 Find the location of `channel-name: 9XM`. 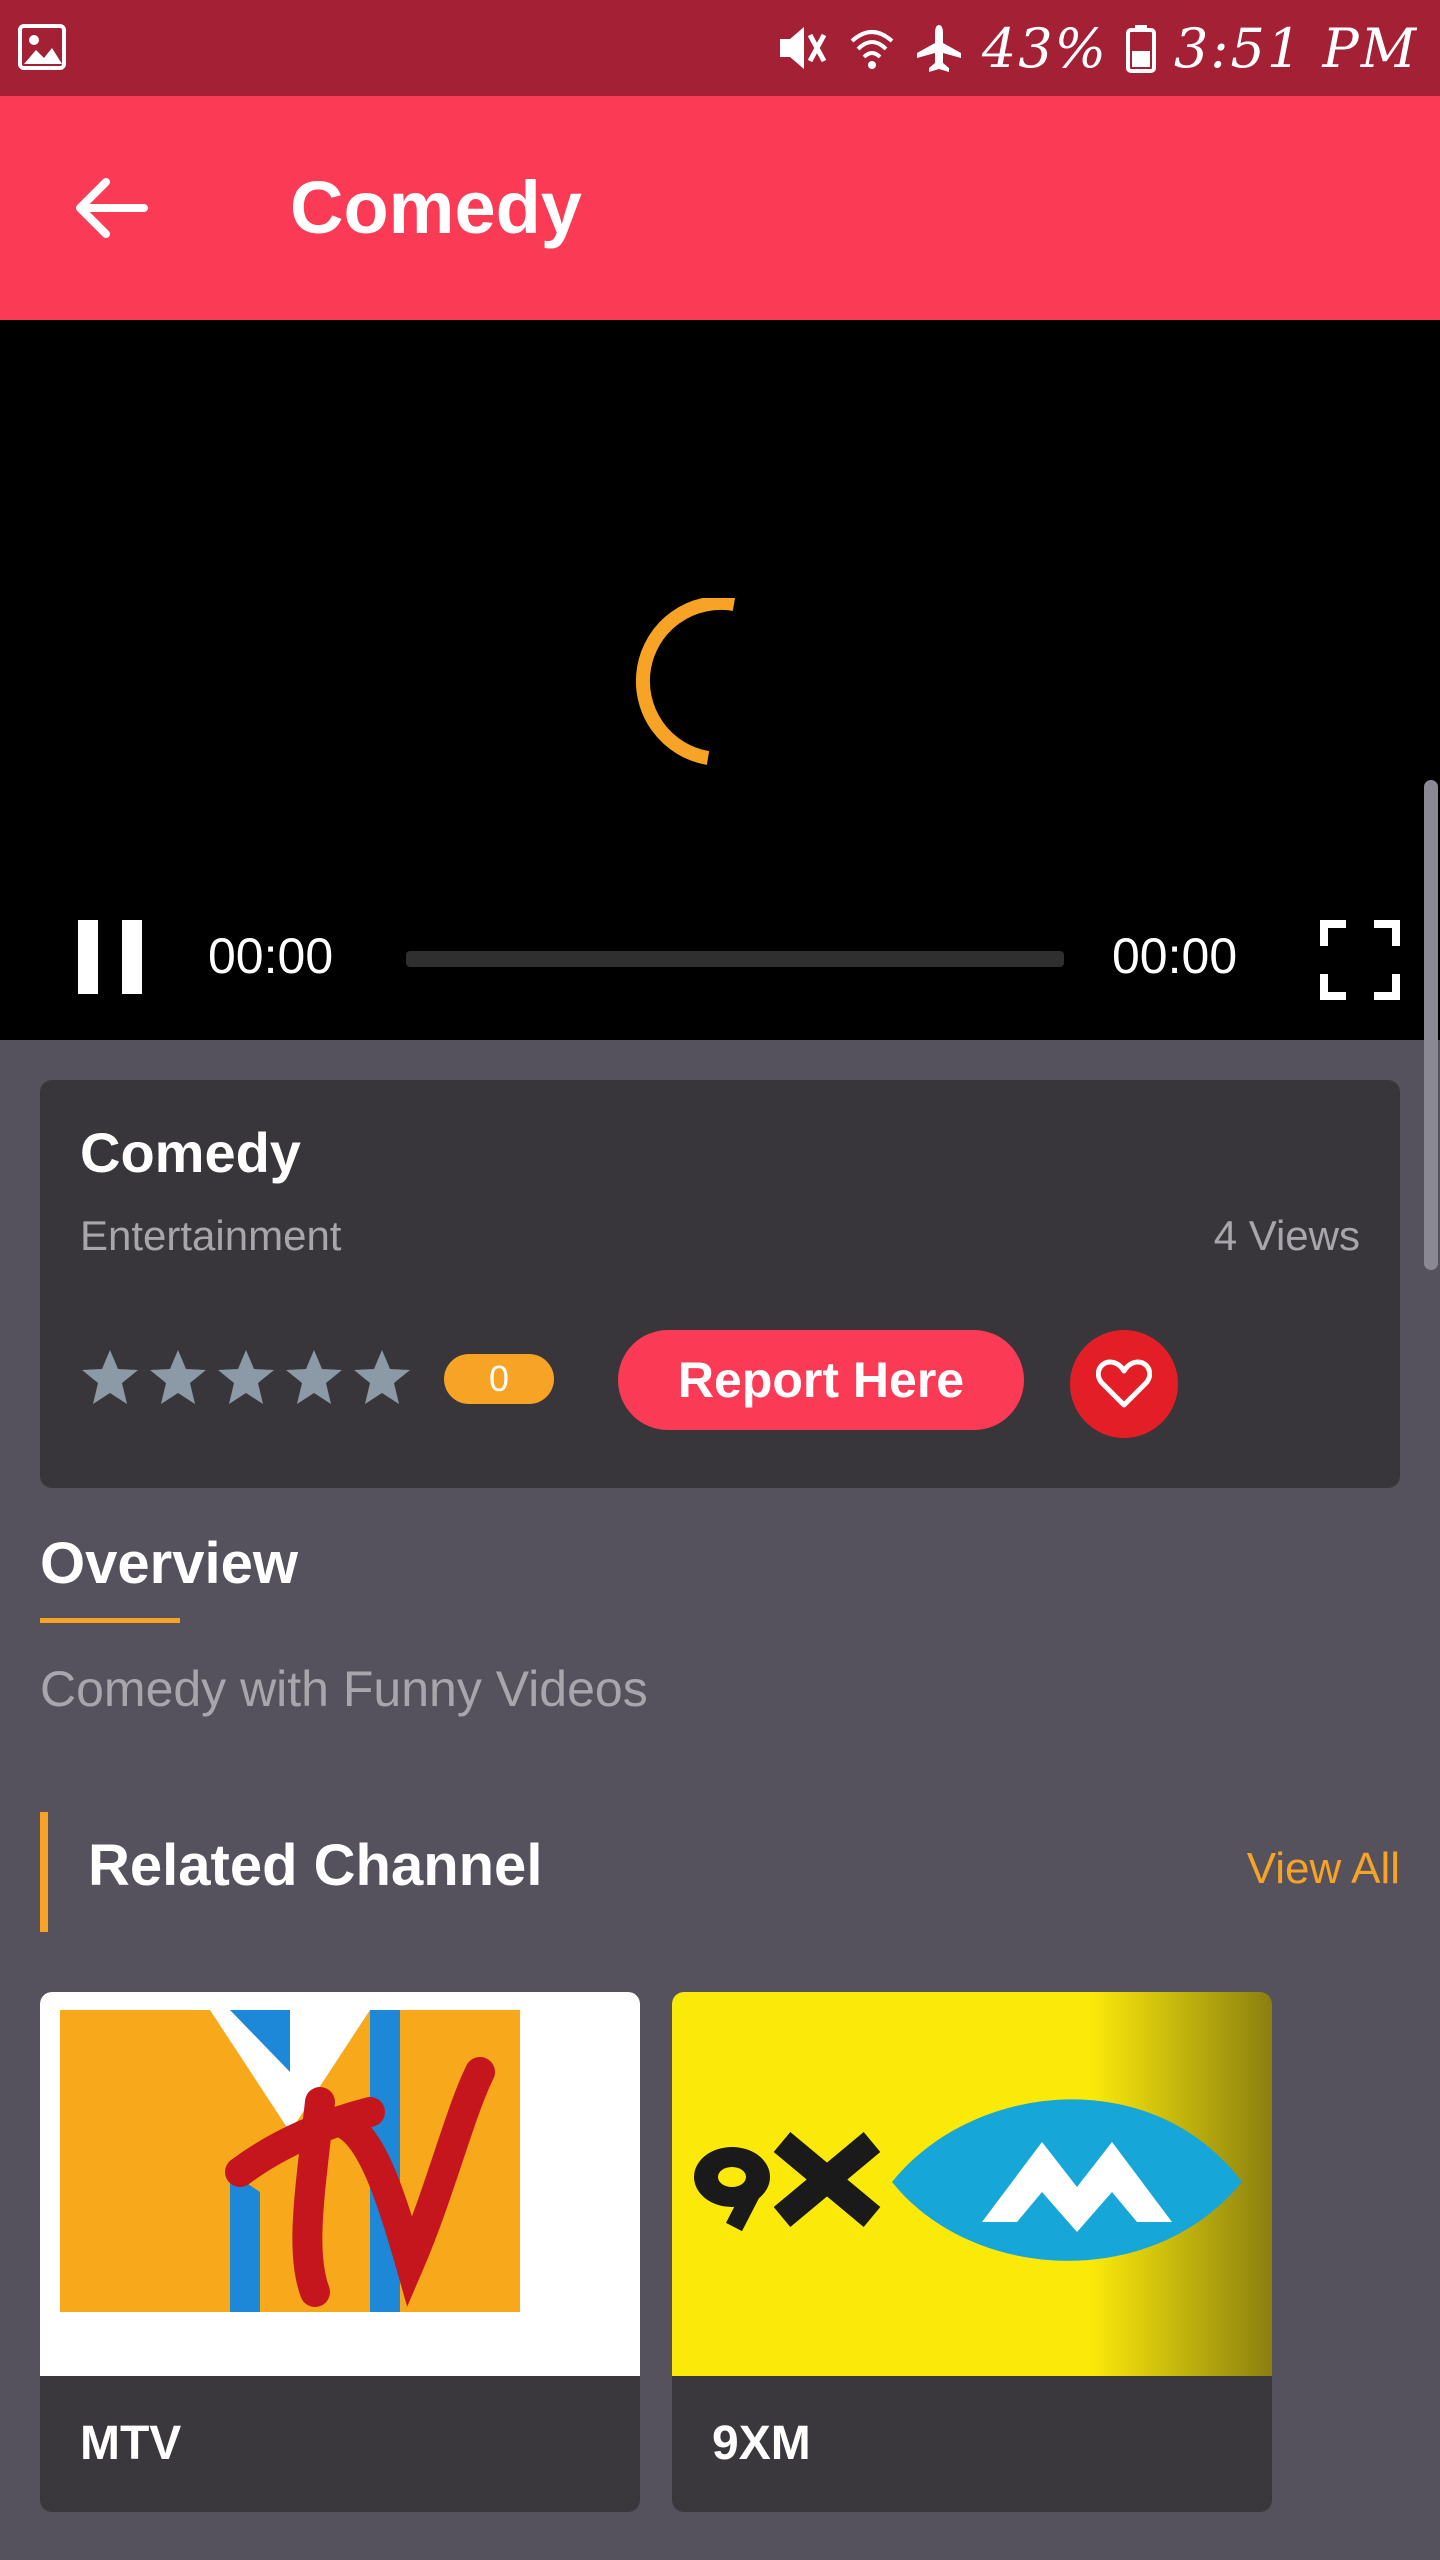

channel-name: 9XM is located at coordinates (761, 2443).